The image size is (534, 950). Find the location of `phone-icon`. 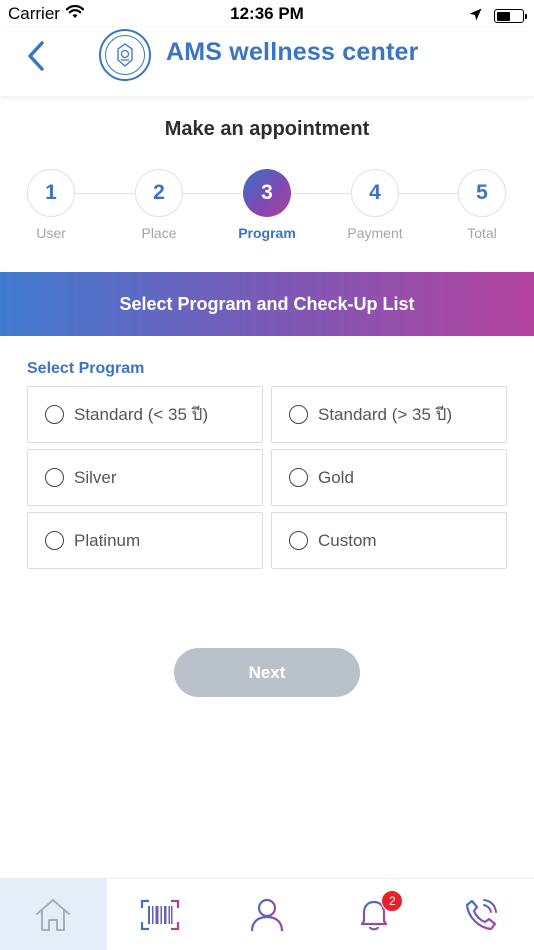

phone-icon is located at coordinates (481, 915).